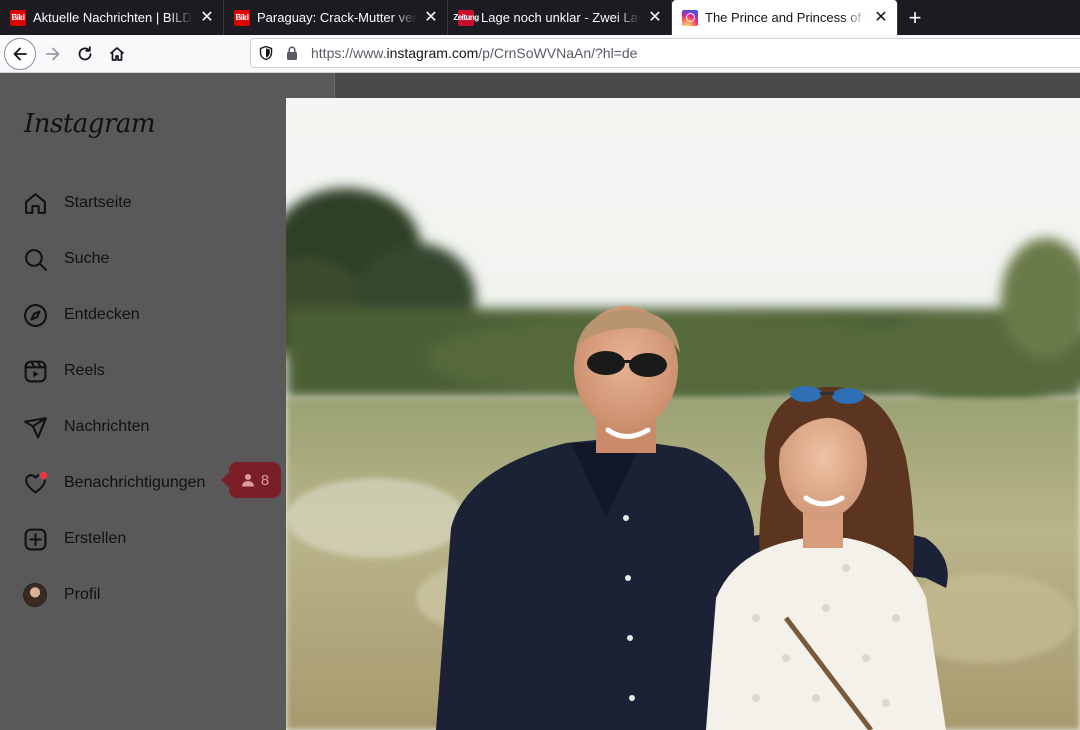  What do you see at coordinates (265, 480) in the screenshot?
I see `notification-count: 8` at bounding box center [265, 480].